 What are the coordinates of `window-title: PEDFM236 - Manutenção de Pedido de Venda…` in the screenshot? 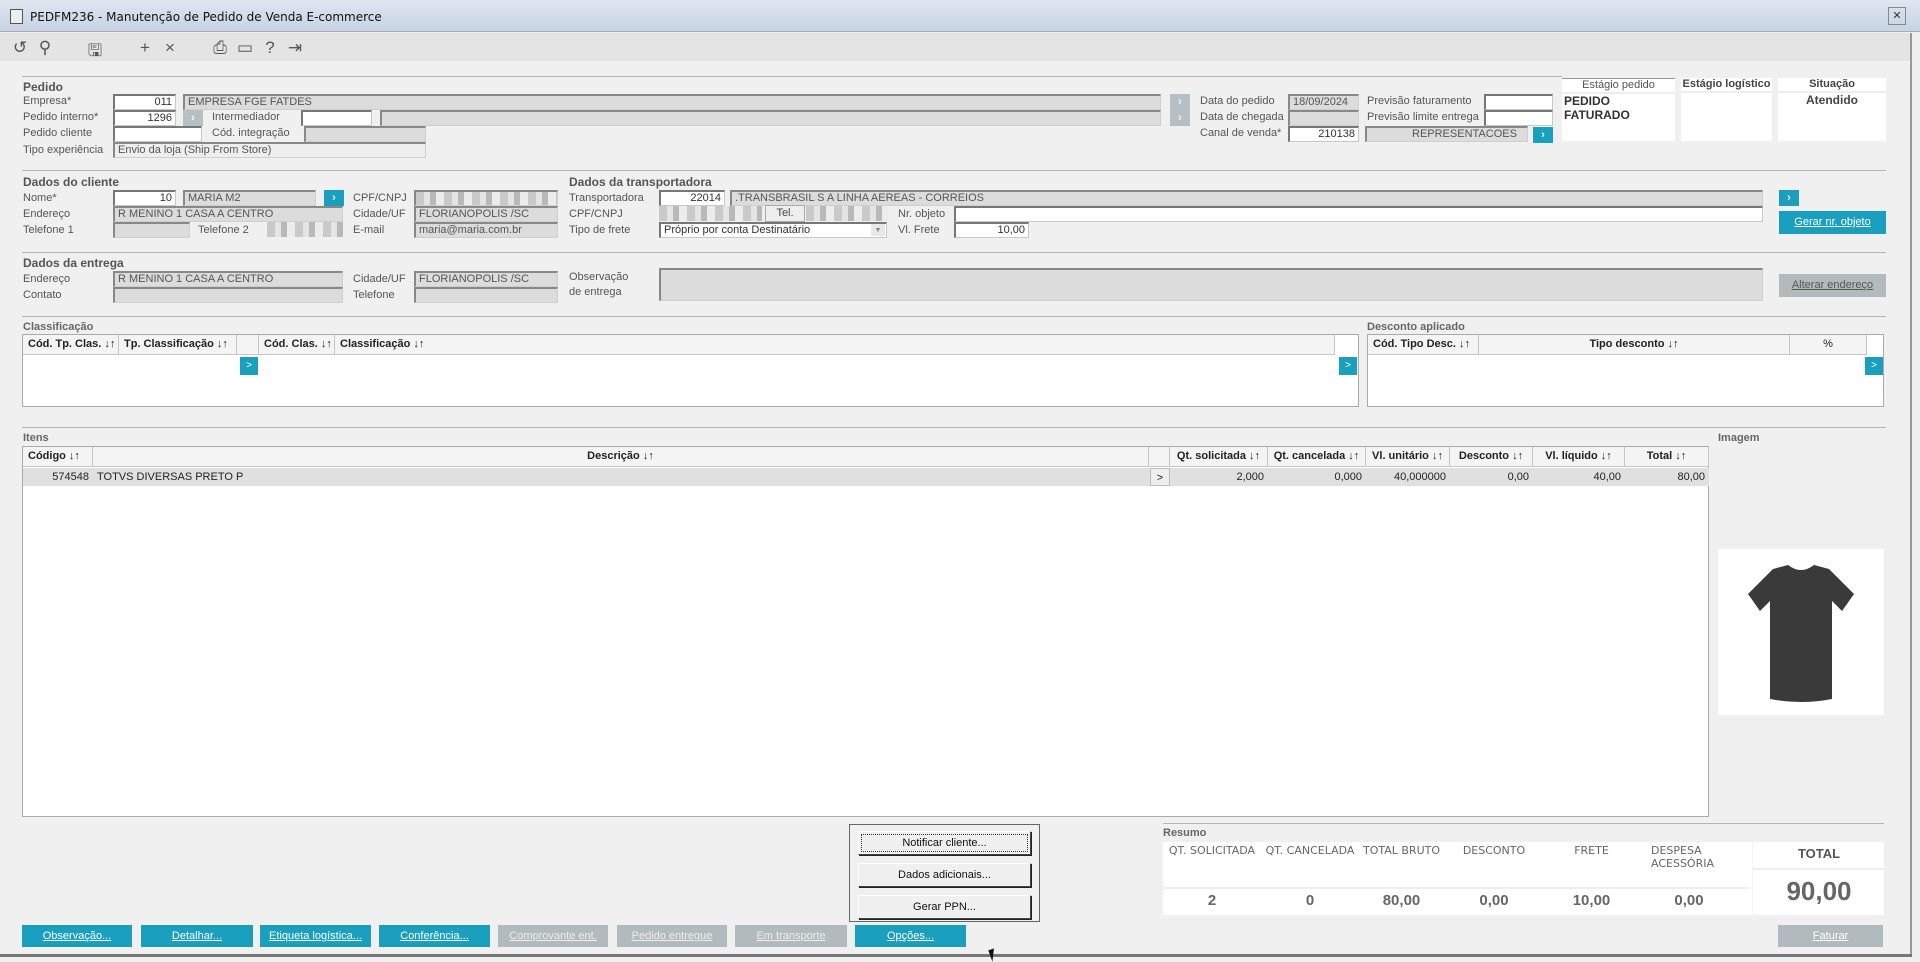 It's located at (206, 17).